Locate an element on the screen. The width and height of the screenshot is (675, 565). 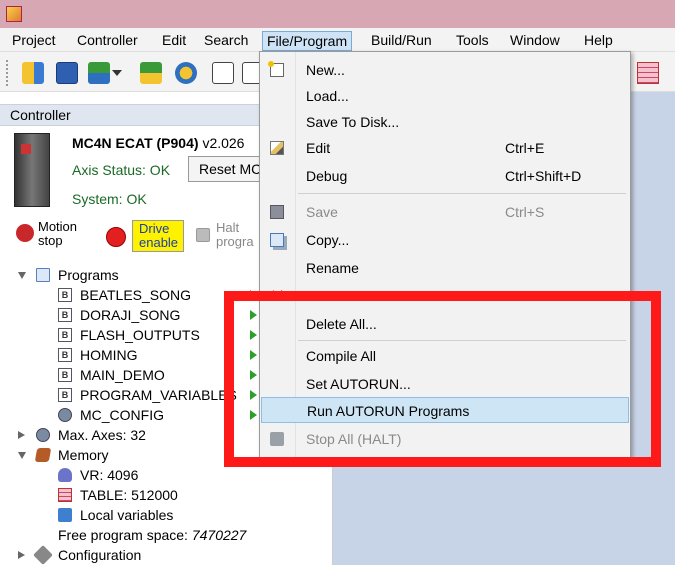
controller-device-image is located at coordinates (32, 170).